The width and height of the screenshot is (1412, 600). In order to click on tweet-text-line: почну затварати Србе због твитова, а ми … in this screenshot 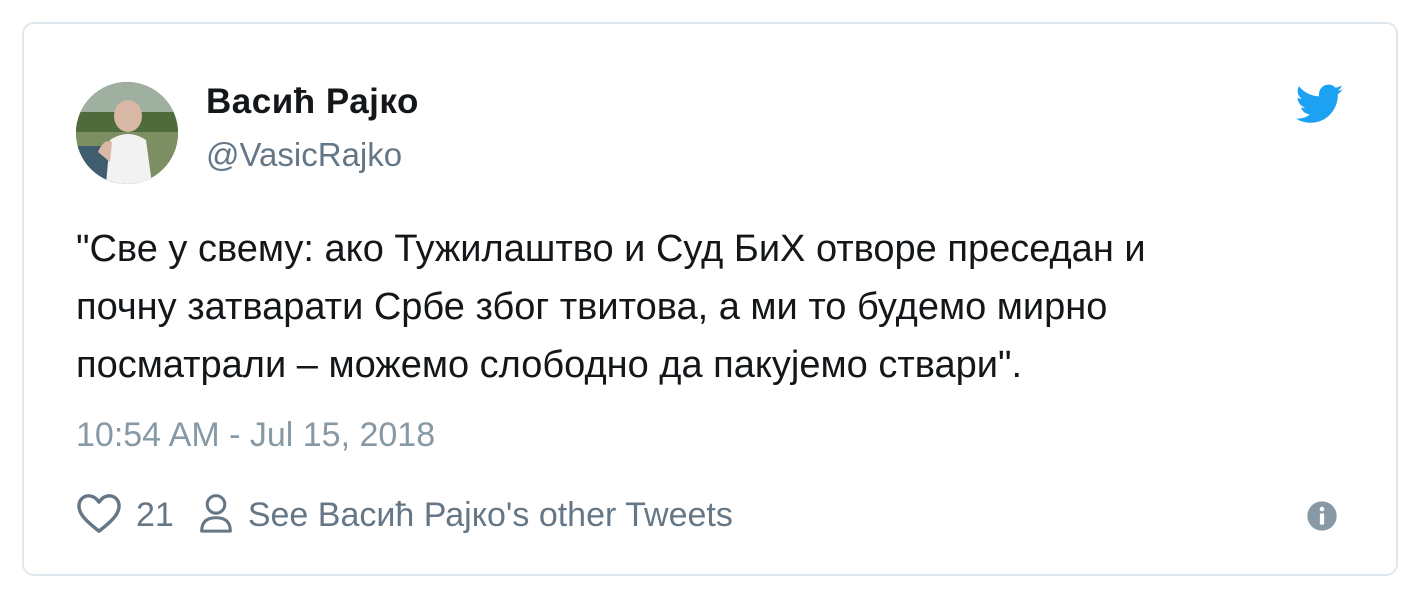, I will do `click(592, 307)`.